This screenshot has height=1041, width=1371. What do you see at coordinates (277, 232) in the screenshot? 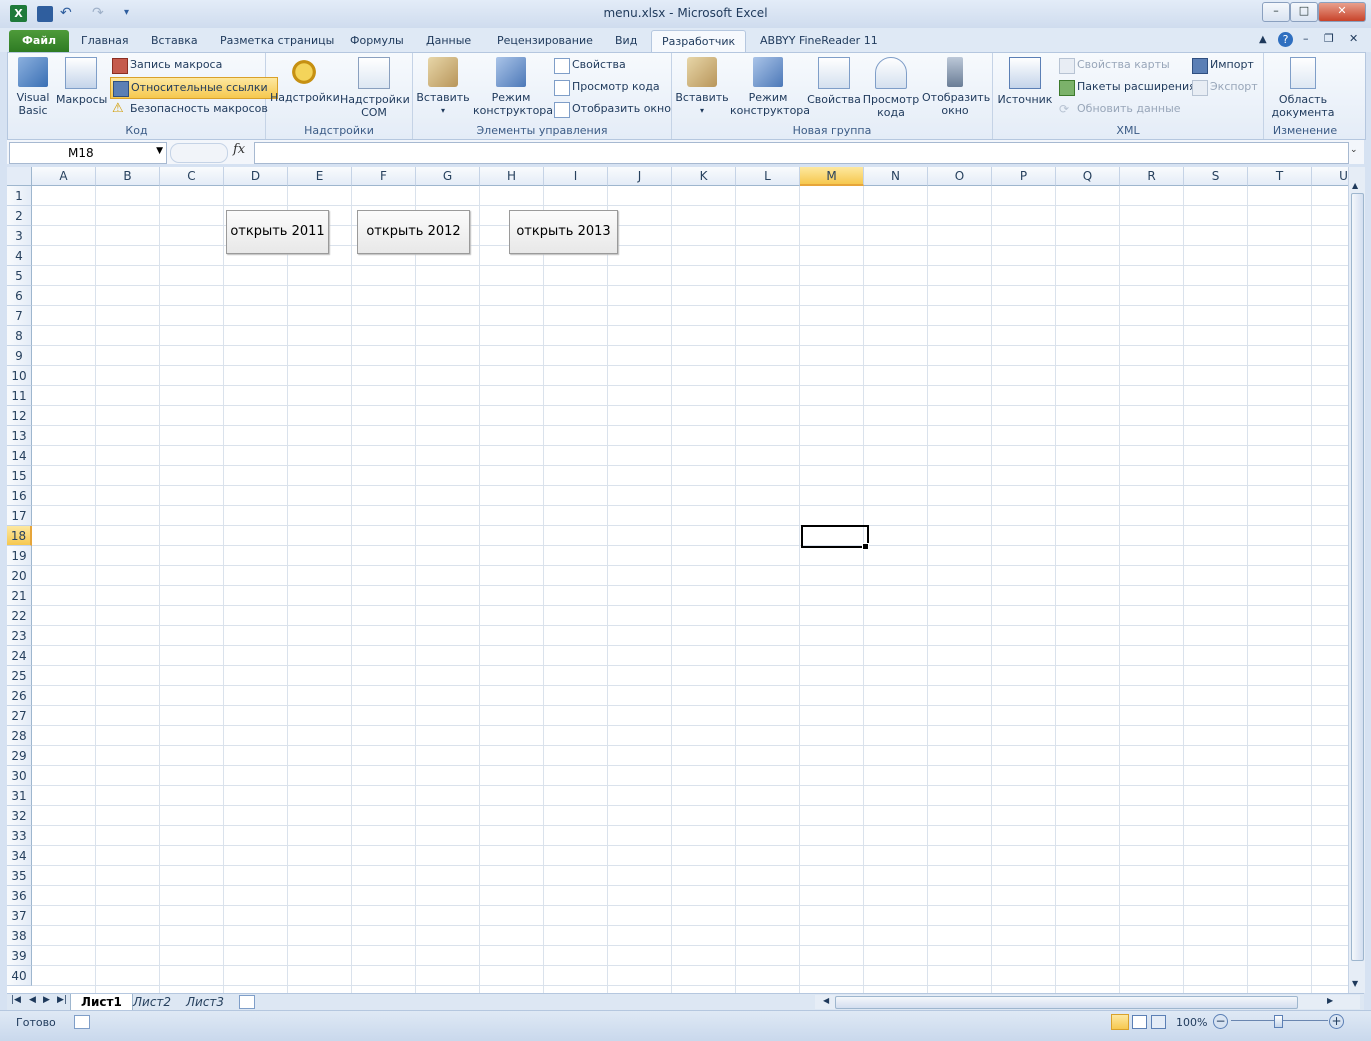
I see `button-open-2011: открыть 2011` at bounding box center [277, 232].